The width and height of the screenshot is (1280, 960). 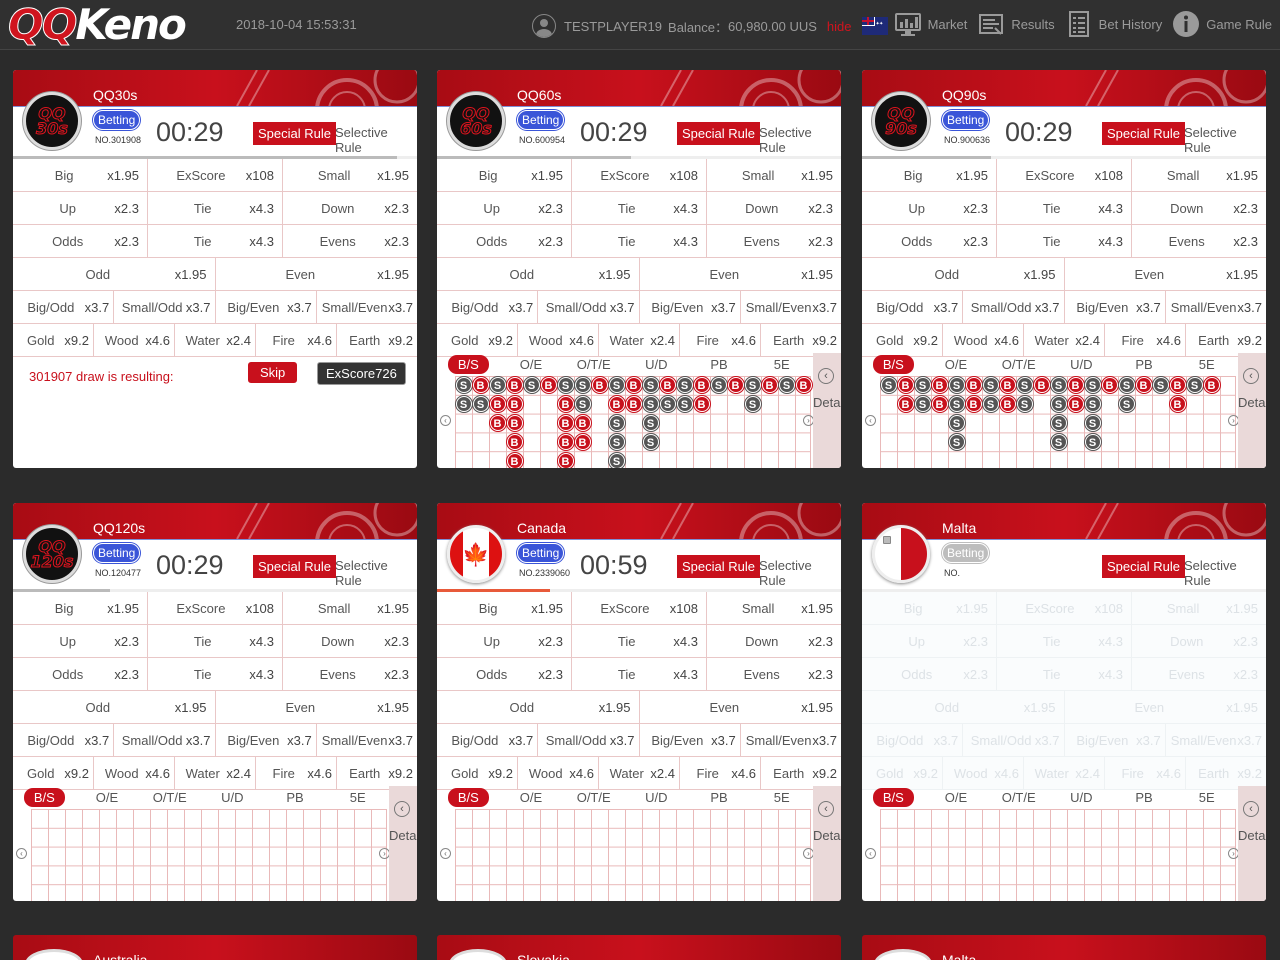 I want to click on game-panel-australia: Australia, so click(x=215, y=947).